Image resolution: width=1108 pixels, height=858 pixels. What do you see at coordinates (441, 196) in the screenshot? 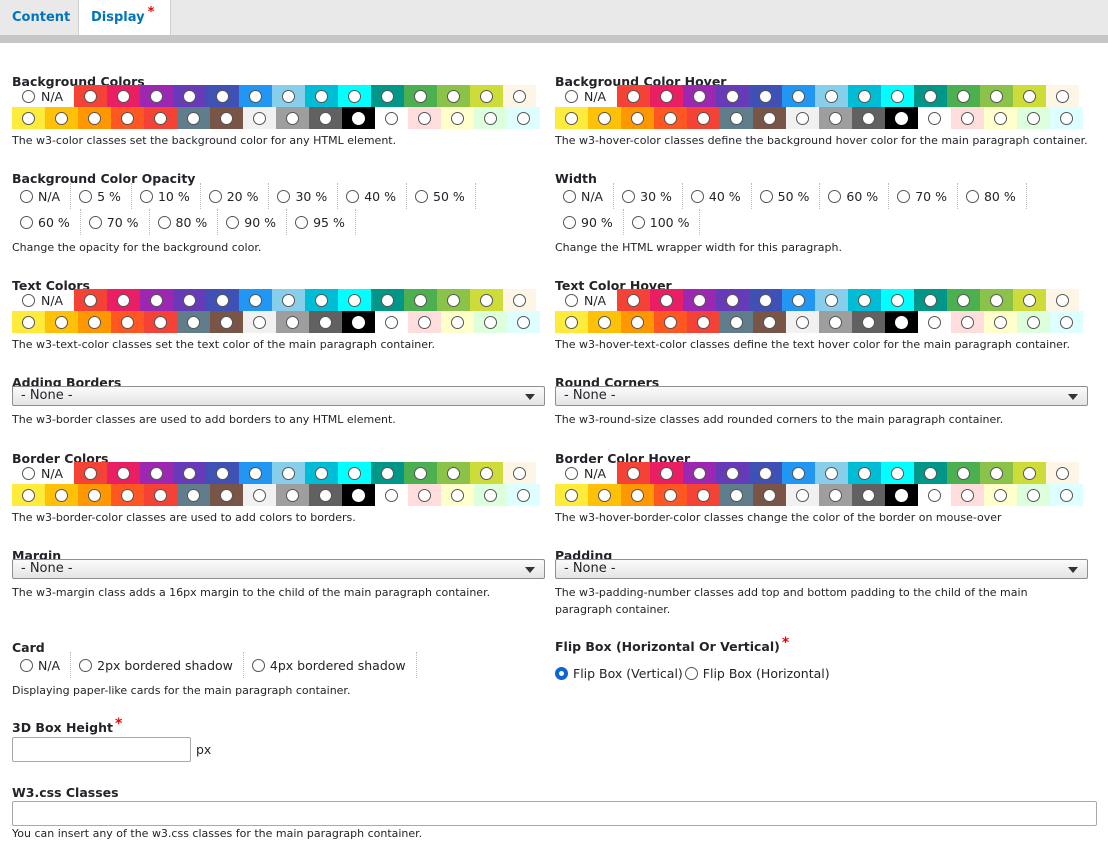
I see `bg-opacity-option: 50 %` at bounding box center [441, 196].